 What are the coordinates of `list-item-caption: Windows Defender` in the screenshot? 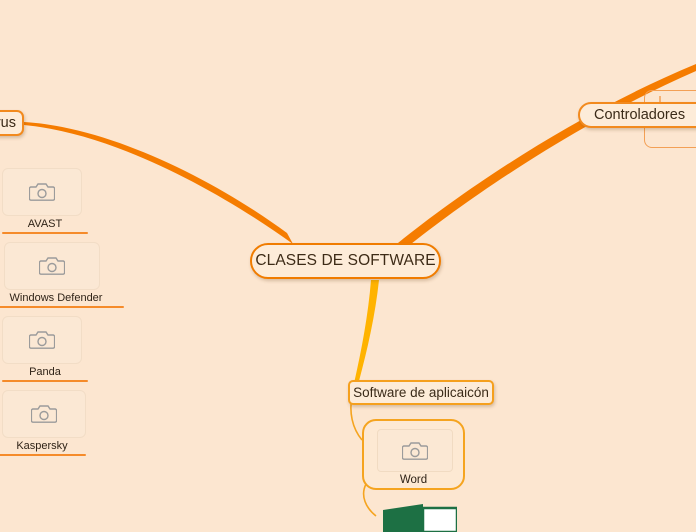 It's located at (56, 298).